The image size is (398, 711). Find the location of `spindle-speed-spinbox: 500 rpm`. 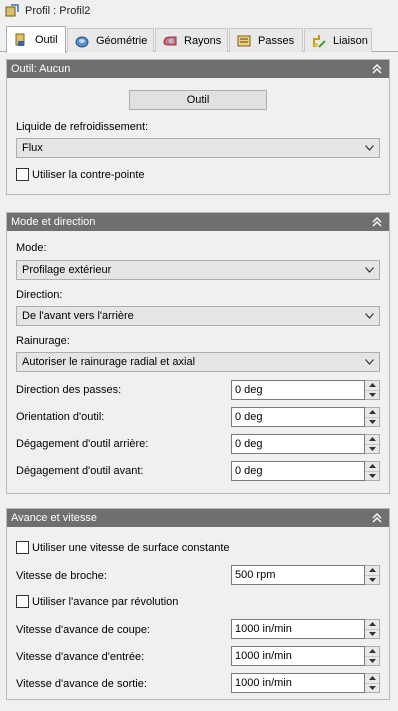

spindle-speed-spinbox: 500 rpm is located at coordinates (305, 575).